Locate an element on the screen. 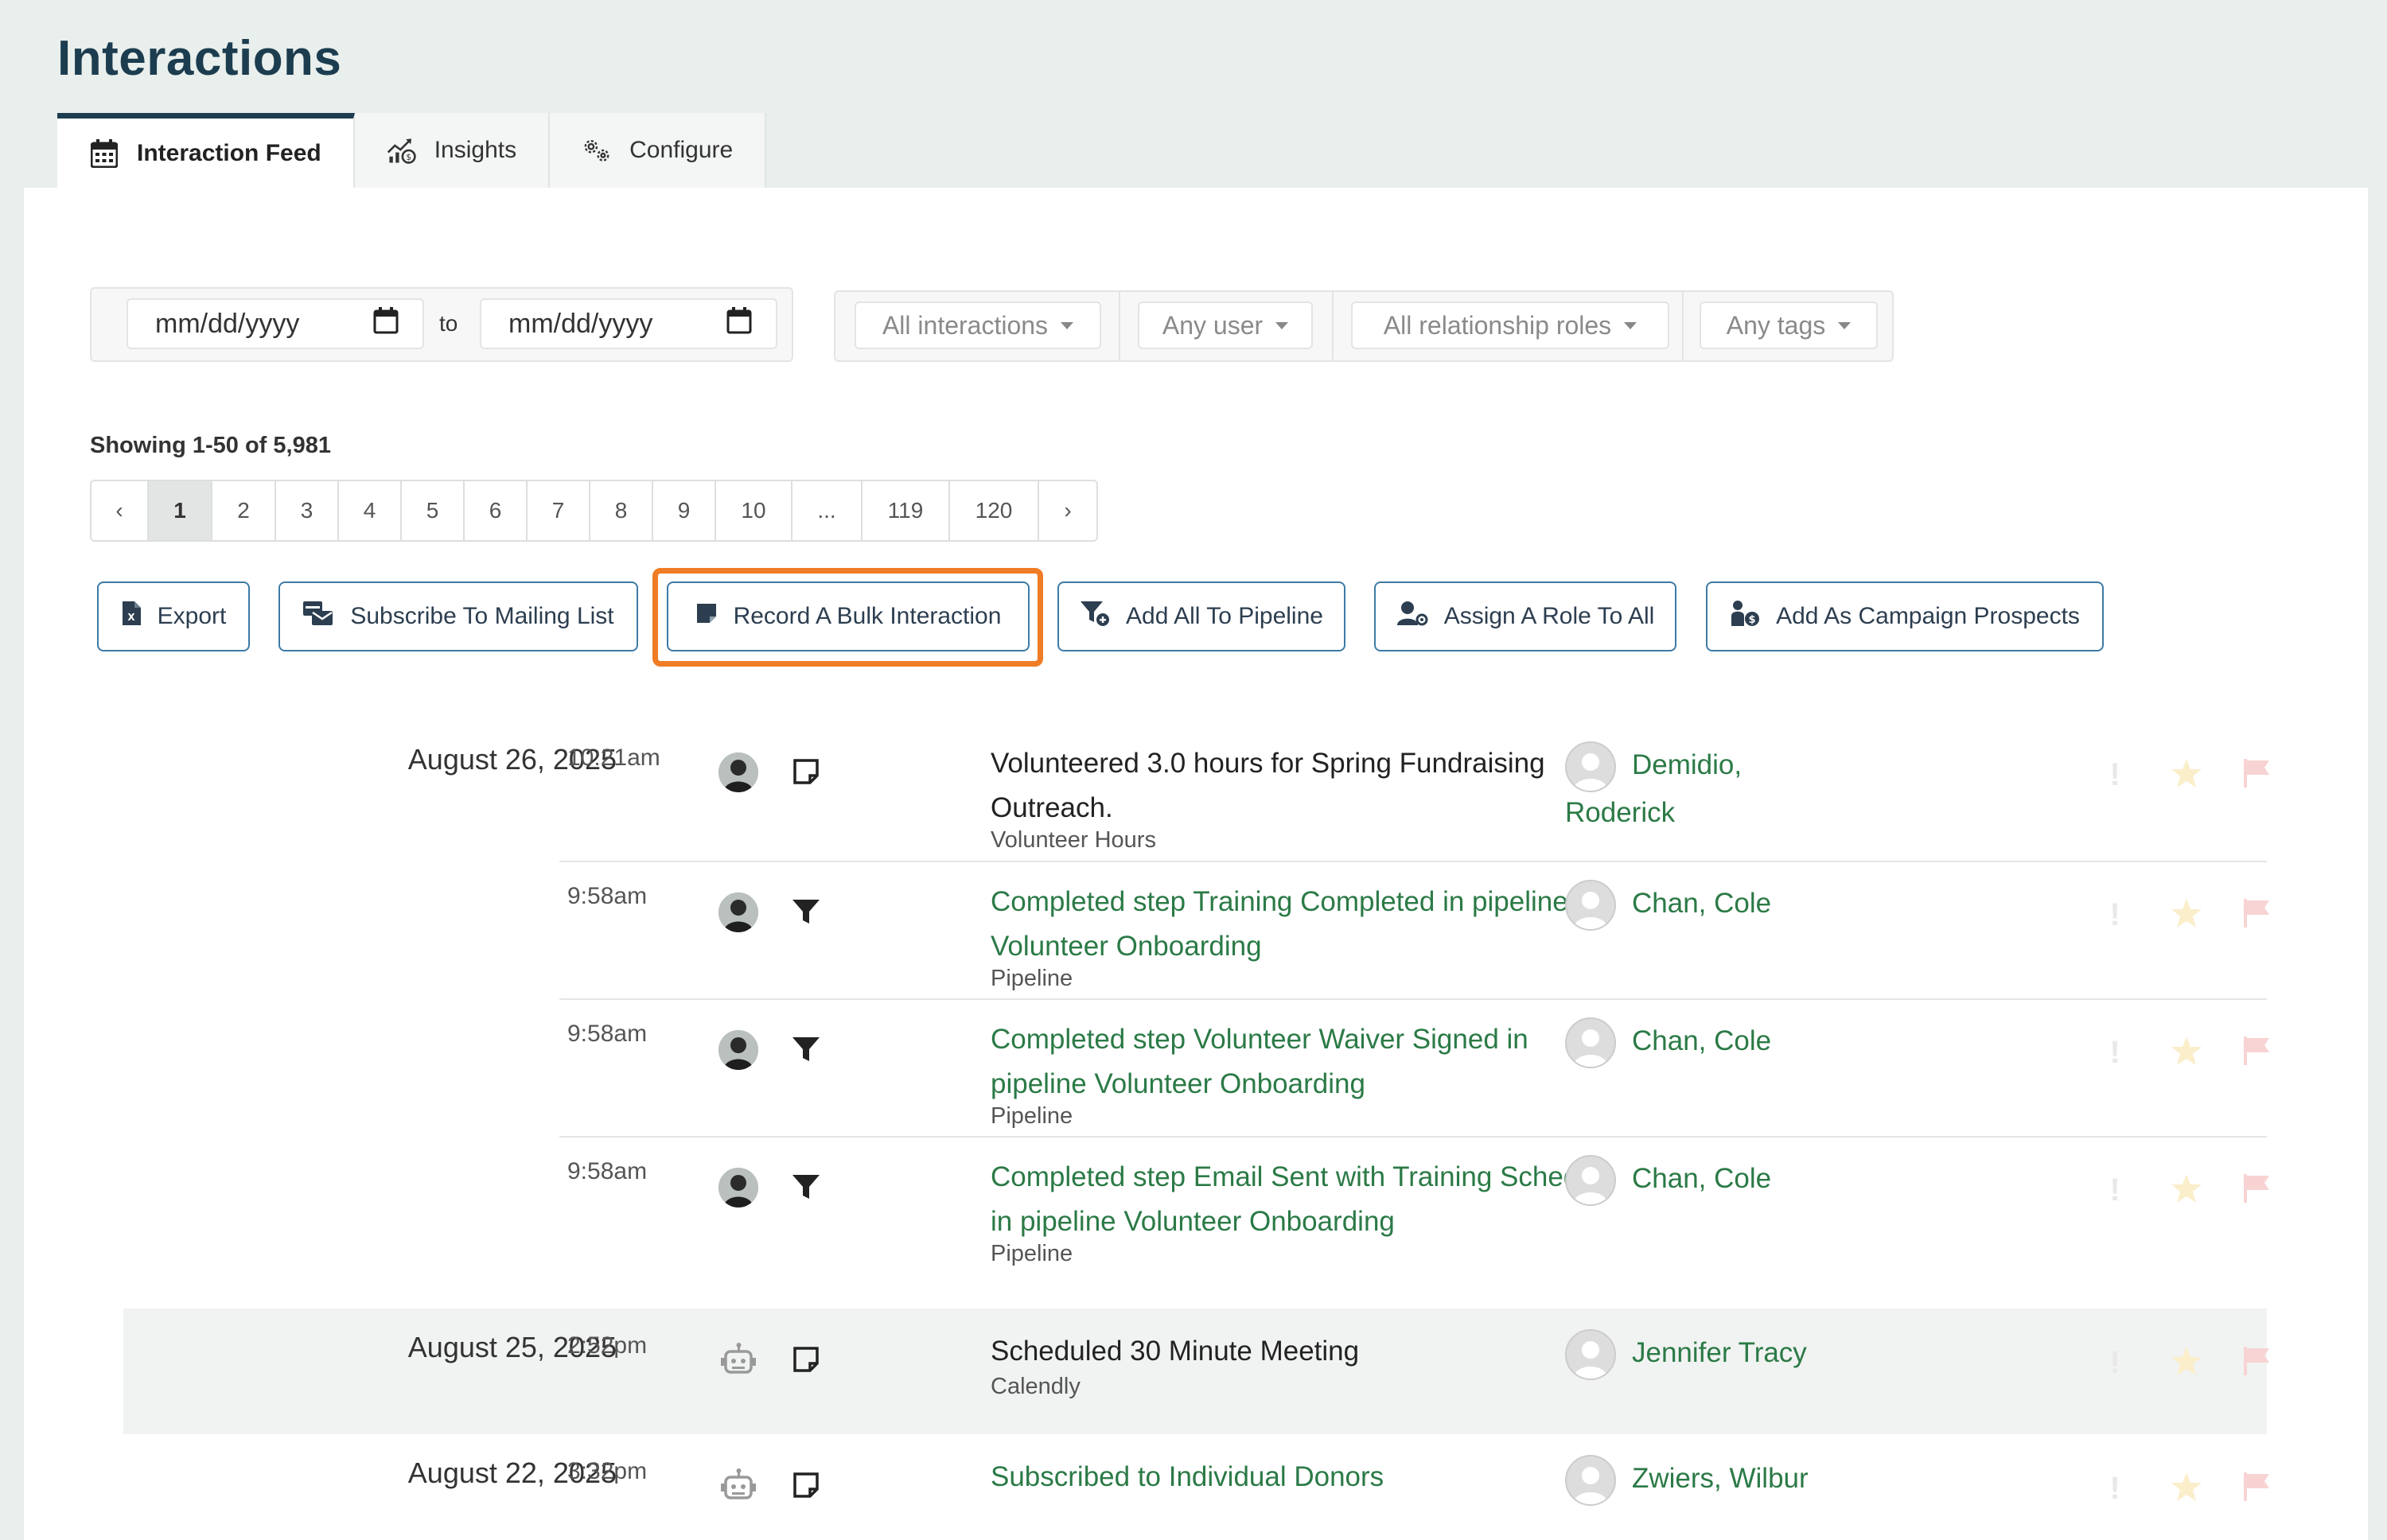 The width and height of the screenshot is (2387, 1540). feed-time: 10:21am is located at coordinates (613, 758).